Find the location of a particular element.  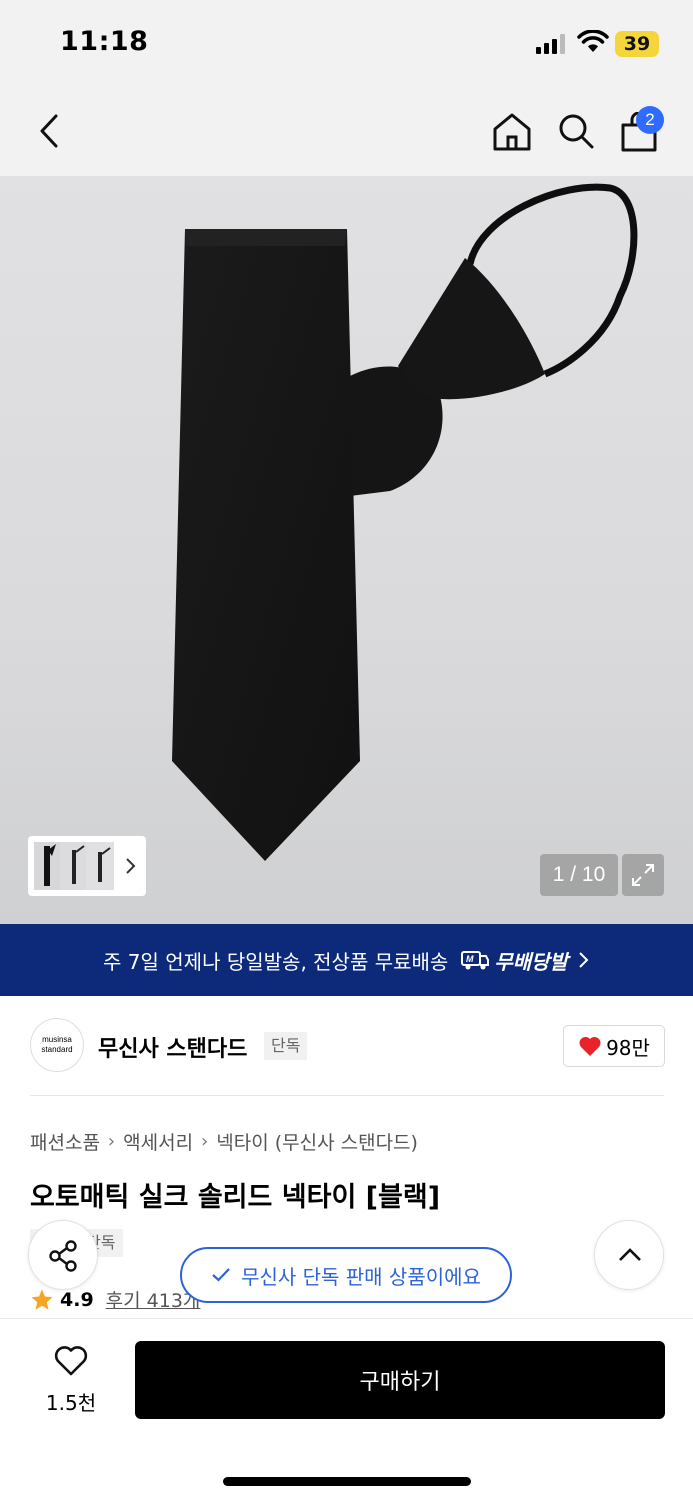

scroll-to-top-button is located at coordinates (629, 1255).